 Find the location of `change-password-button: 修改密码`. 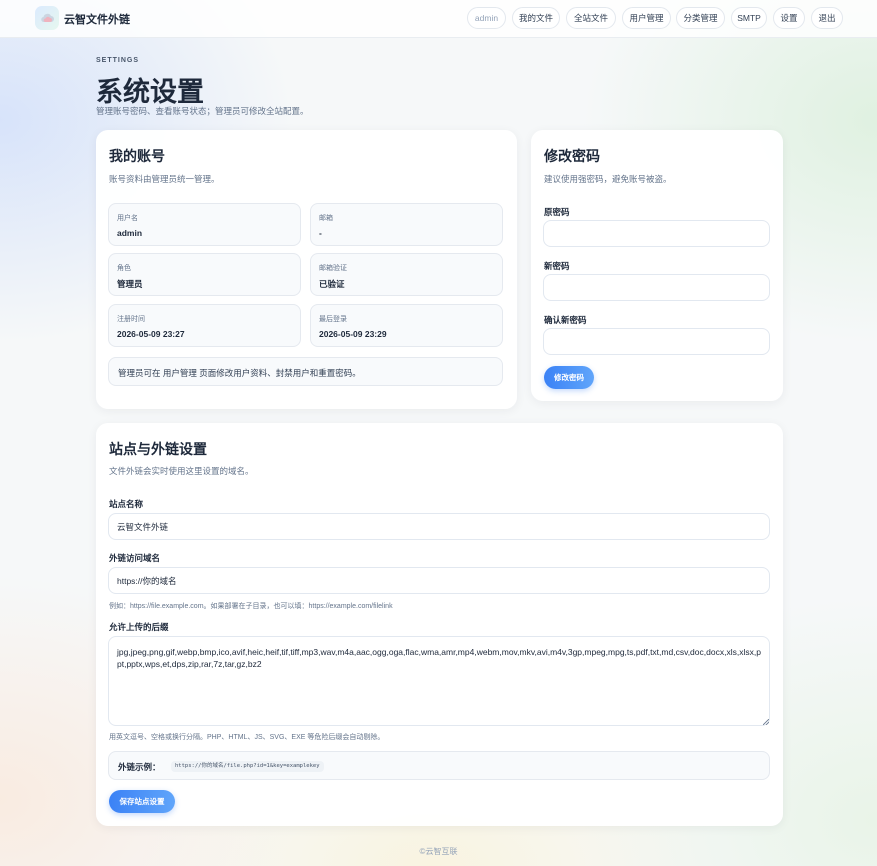

change-password-button: 修改密码 is located at coordinates (569, 377).